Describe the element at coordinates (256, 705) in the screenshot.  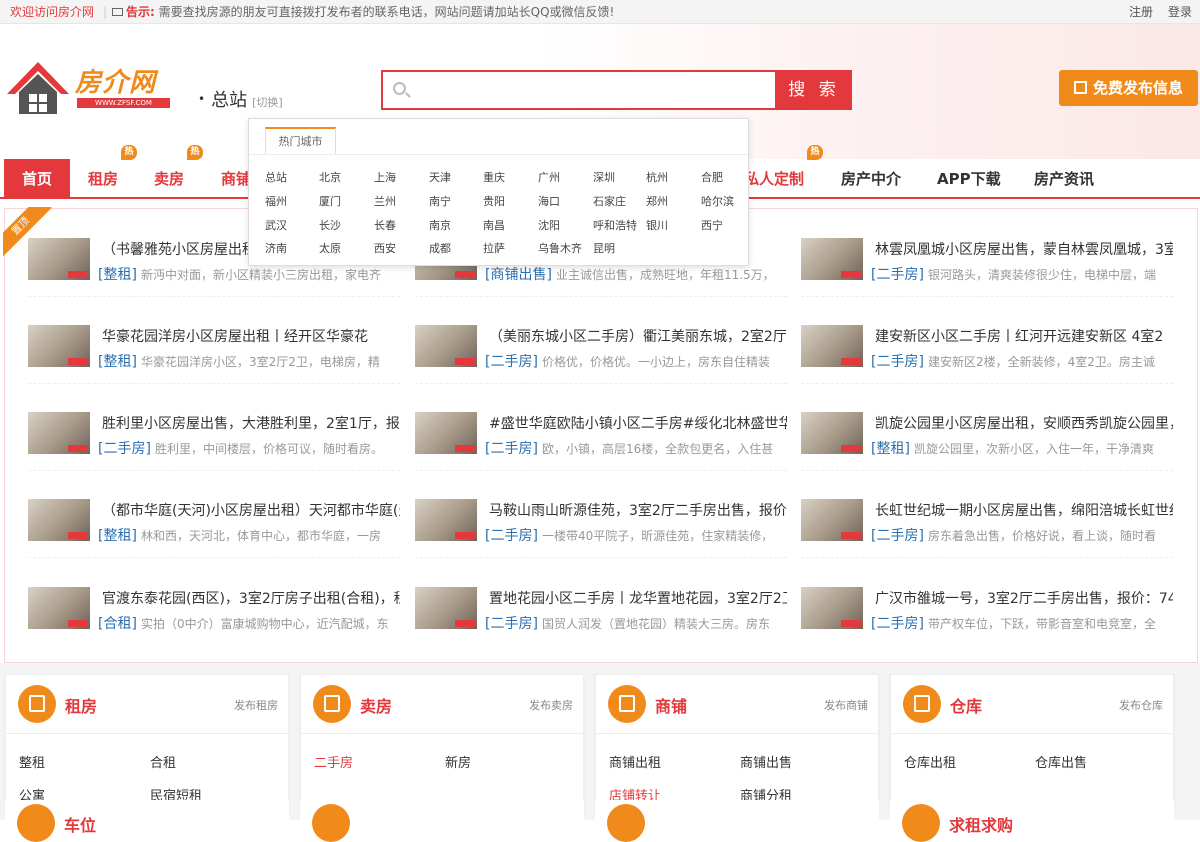
I see `category-post-link: 发布租房` at that location.